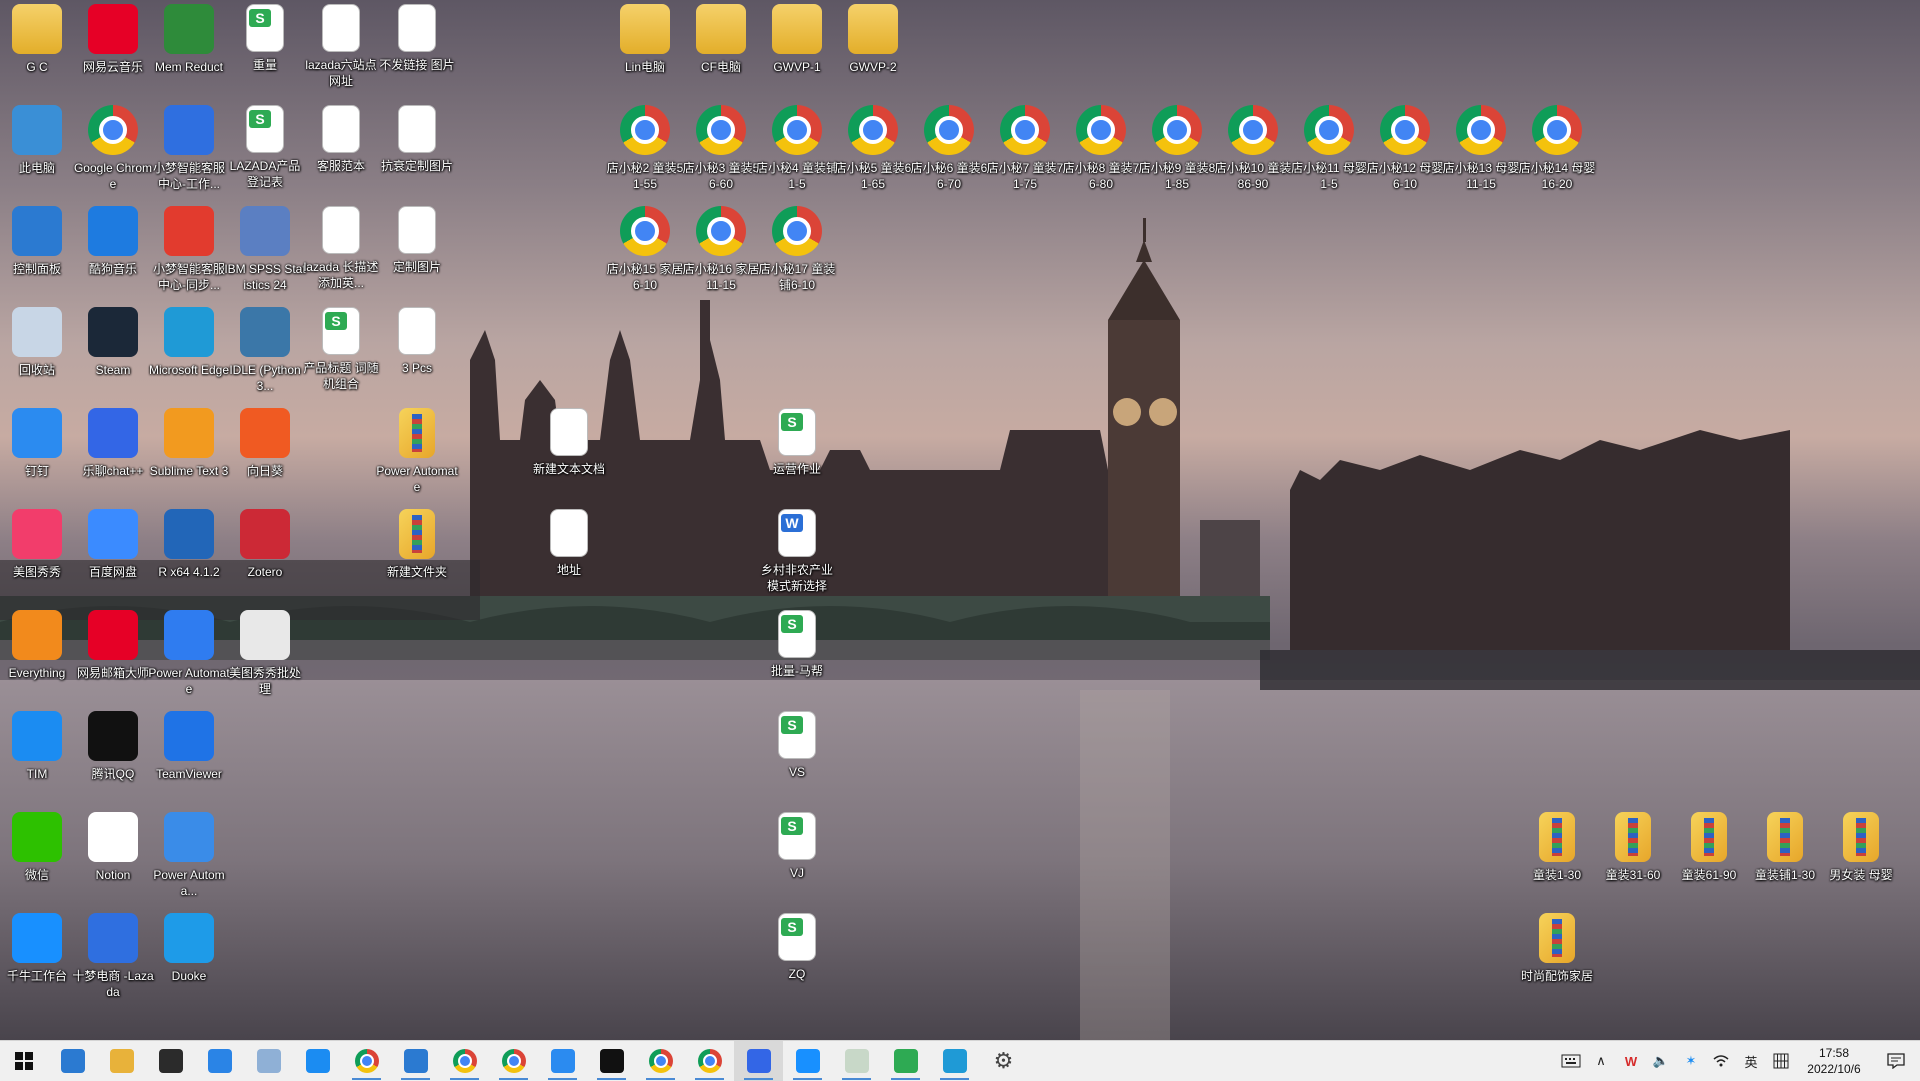  Describe the element at coordinates (113, 457) in the screenshot. I see `desktop-icon: 乐聊chat++` at that location.